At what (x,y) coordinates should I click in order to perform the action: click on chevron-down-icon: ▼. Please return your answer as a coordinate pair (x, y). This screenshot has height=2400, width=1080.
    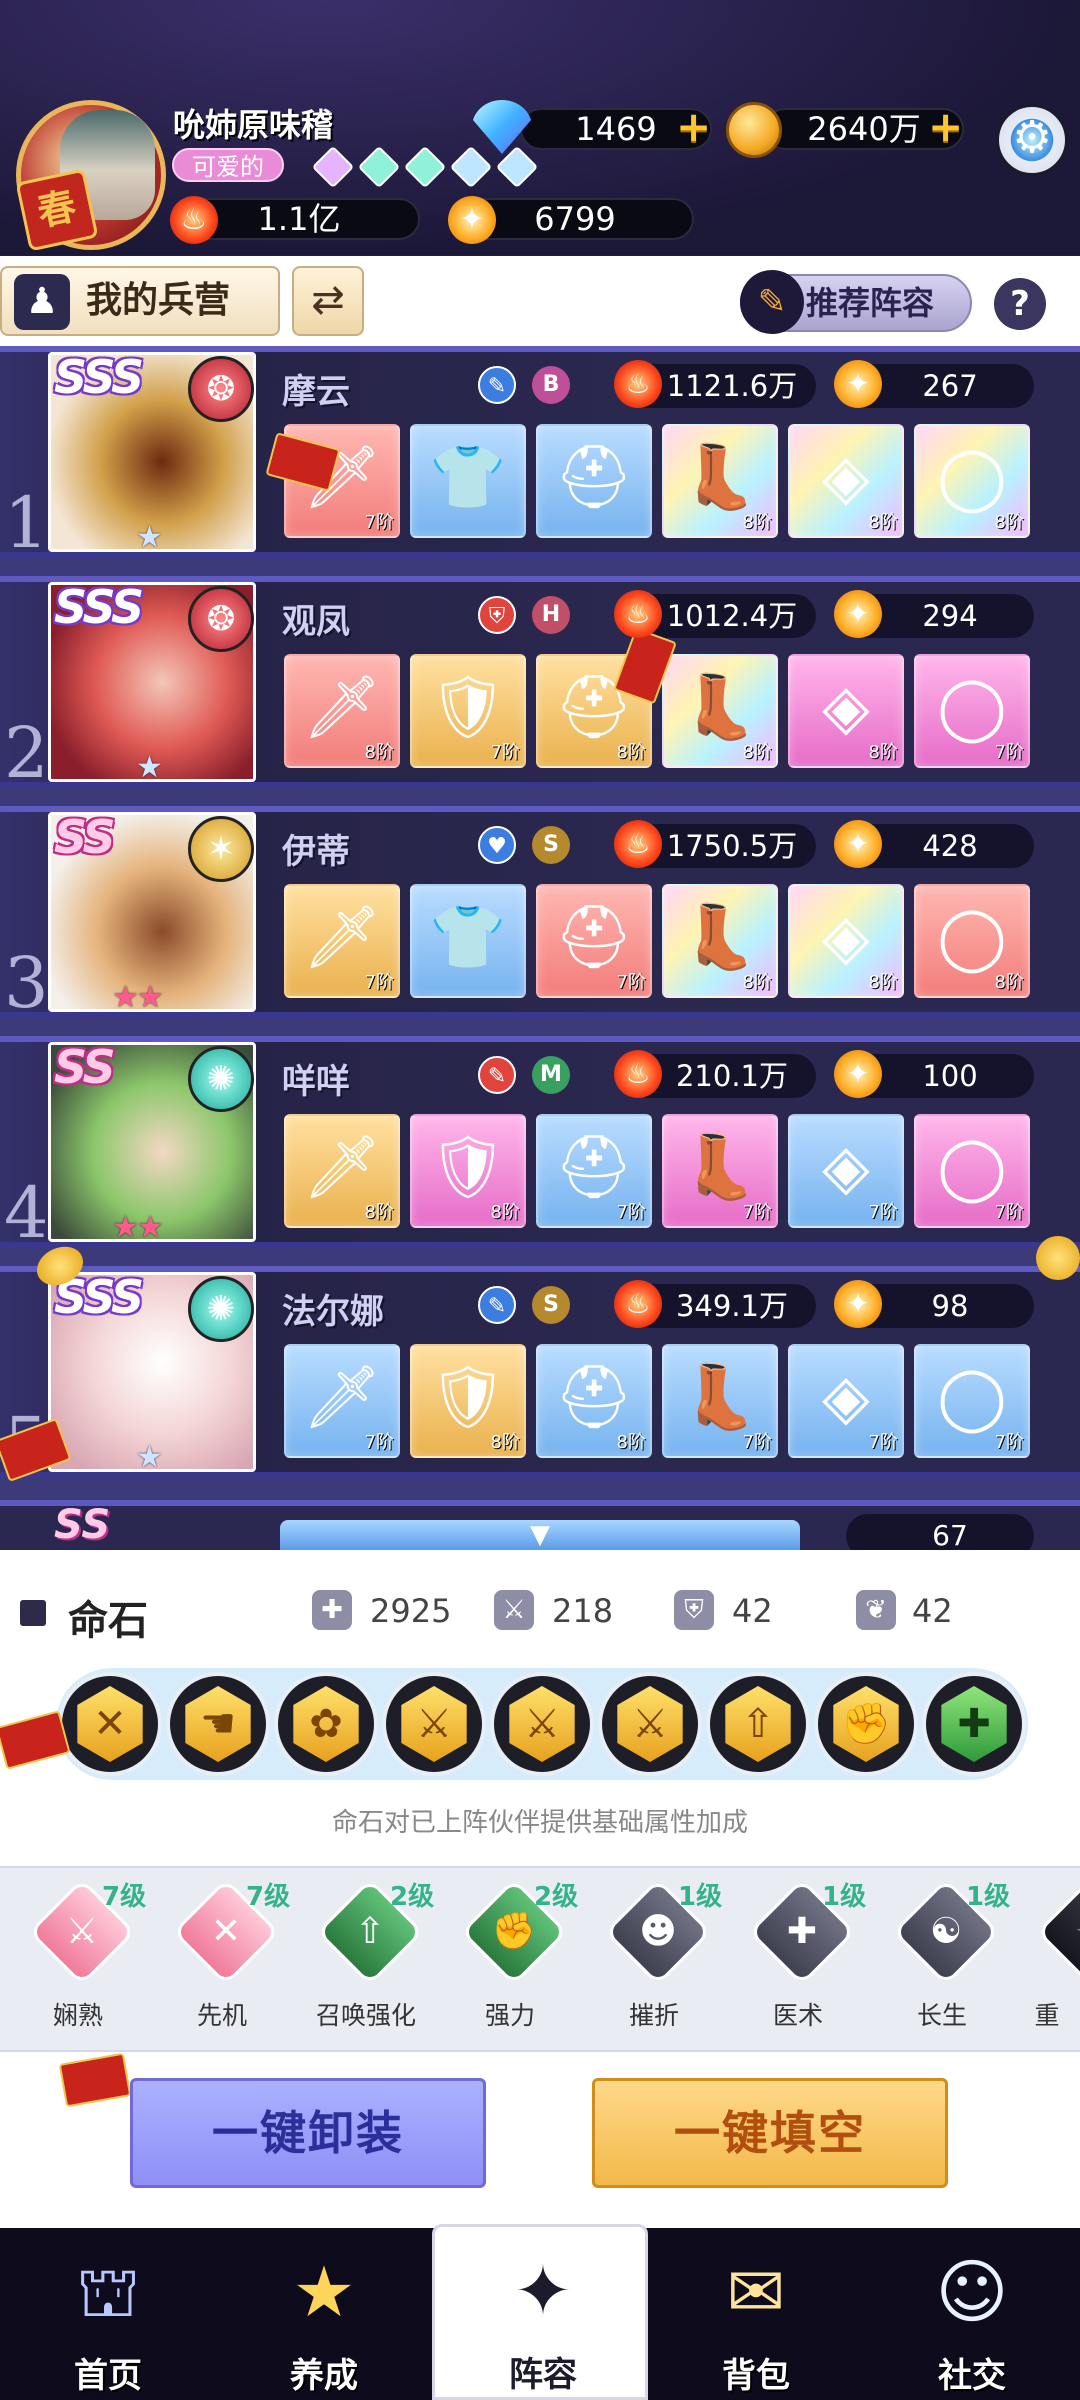
    Looking at the image, I should click on (540, 1535).